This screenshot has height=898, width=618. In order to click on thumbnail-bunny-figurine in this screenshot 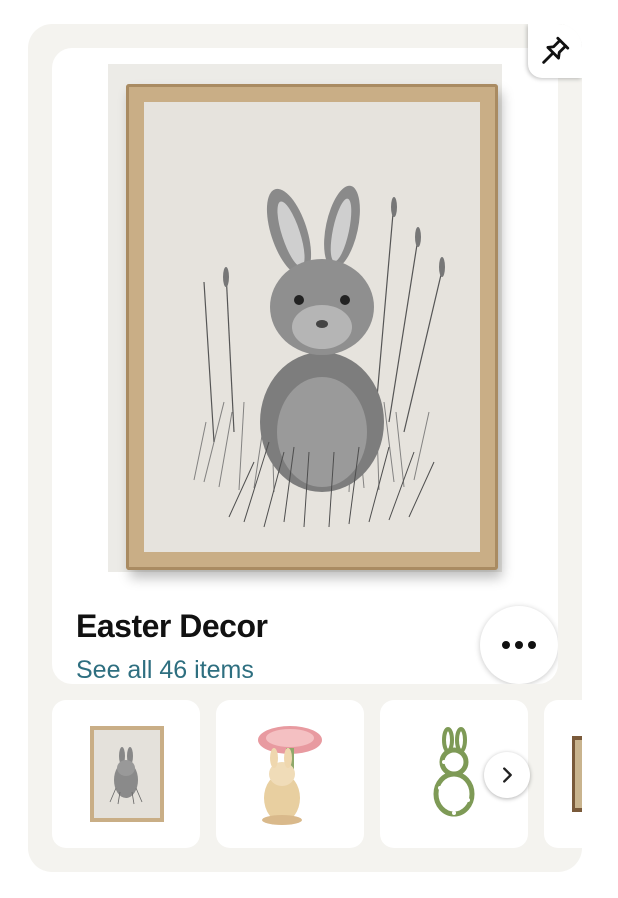, I will do `click(290, 774)`.